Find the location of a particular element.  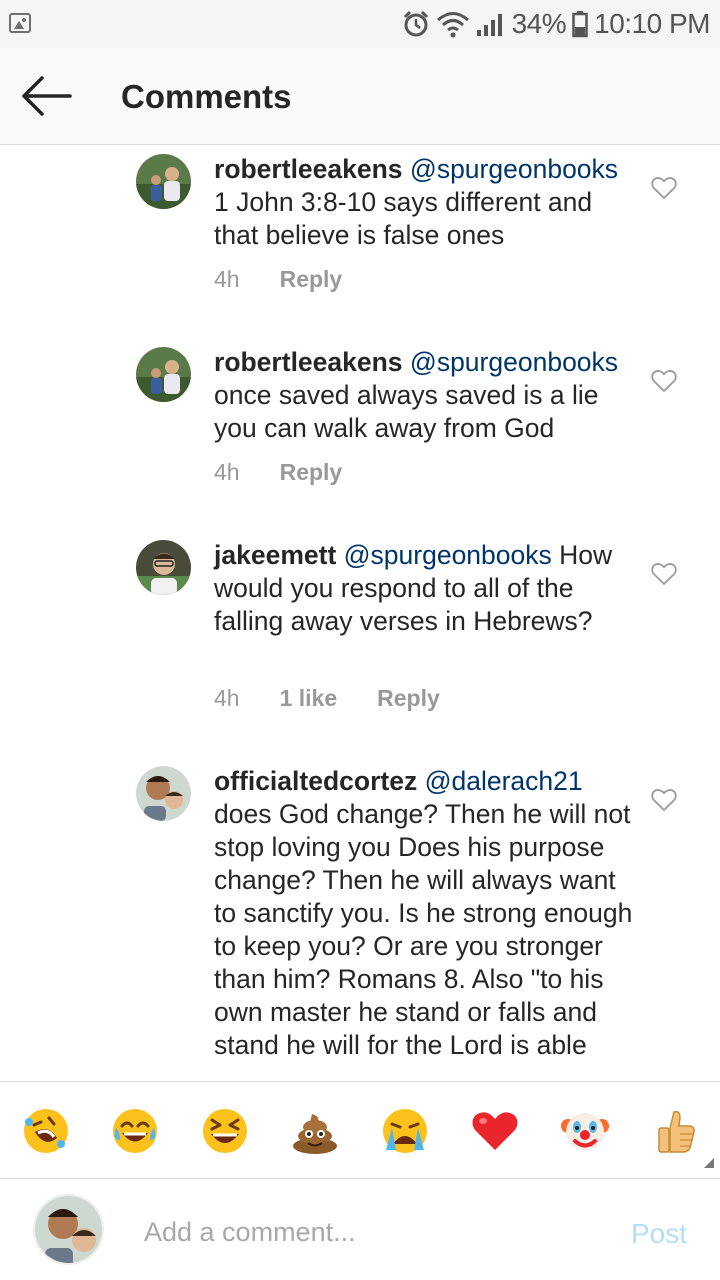

arrow-left-icon is located at coordinates (47, 96).